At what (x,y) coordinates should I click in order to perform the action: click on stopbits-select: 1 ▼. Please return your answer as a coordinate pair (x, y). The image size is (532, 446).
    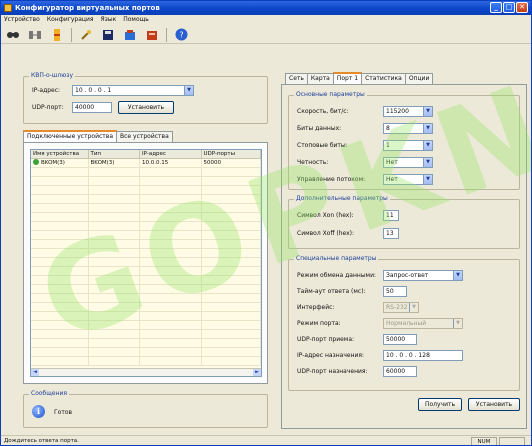
    Looking at the image, I should click on (408, 145).